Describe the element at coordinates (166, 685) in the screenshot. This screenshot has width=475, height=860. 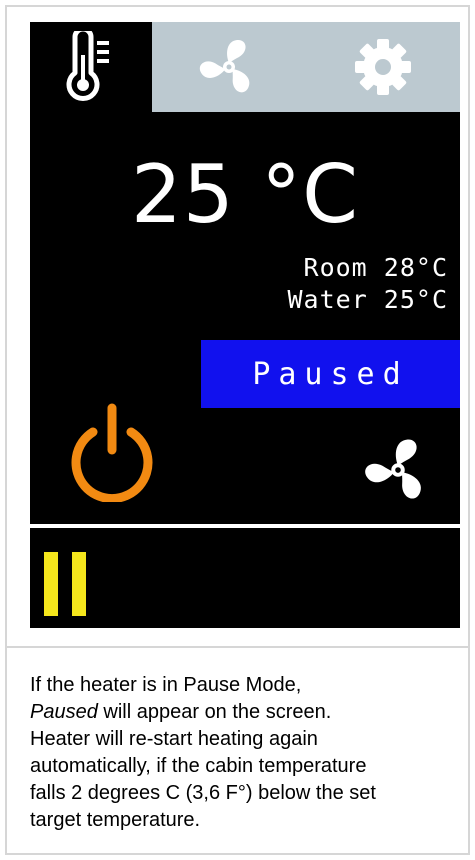
I see `caption-line-1: If the heater is in Pause Mode,` at that location.